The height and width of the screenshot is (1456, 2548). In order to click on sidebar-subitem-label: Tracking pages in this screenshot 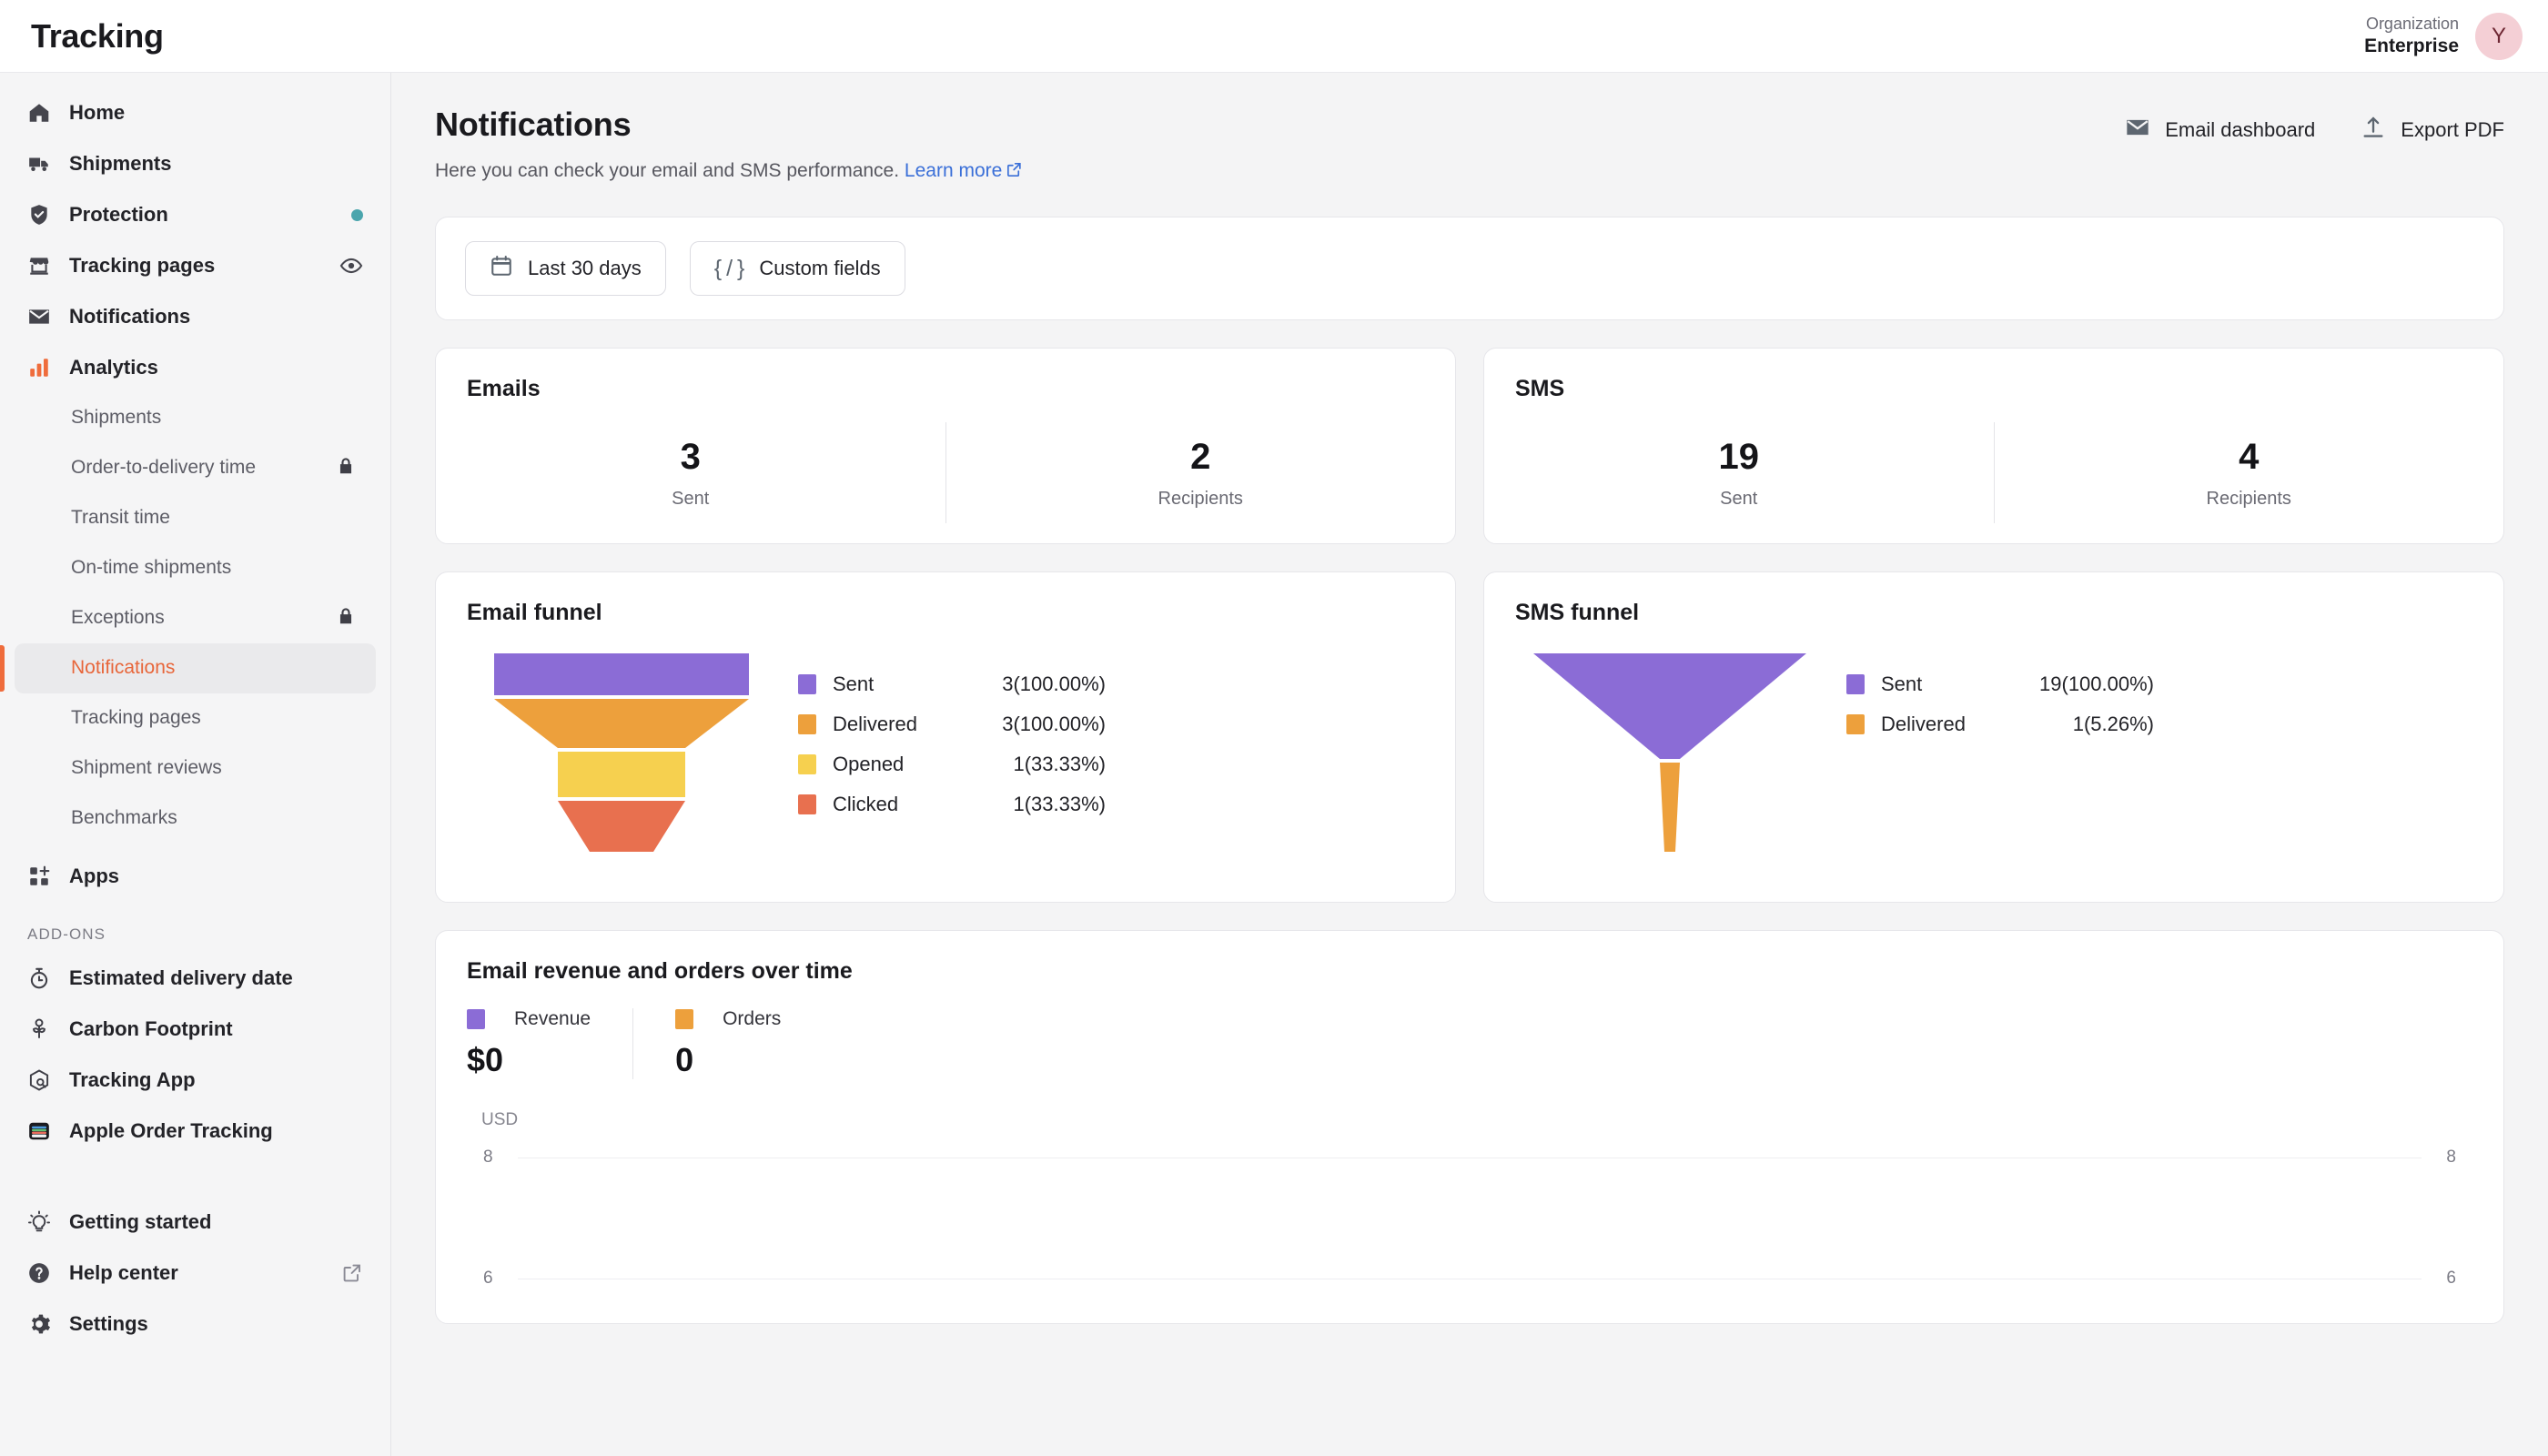, I will do `click(136, 718)`.